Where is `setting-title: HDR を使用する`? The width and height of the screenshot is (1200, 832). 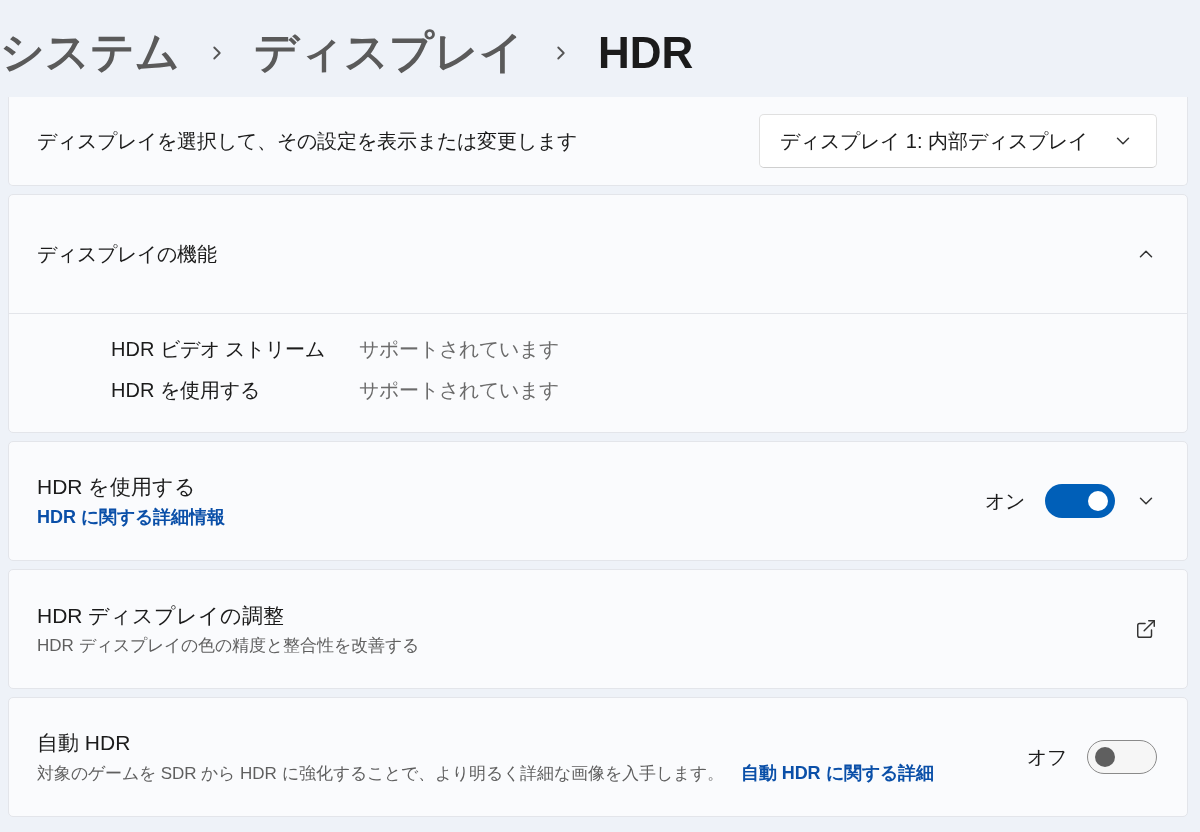
setting-title: HDR を使用する is located at coordinates (117, 487).